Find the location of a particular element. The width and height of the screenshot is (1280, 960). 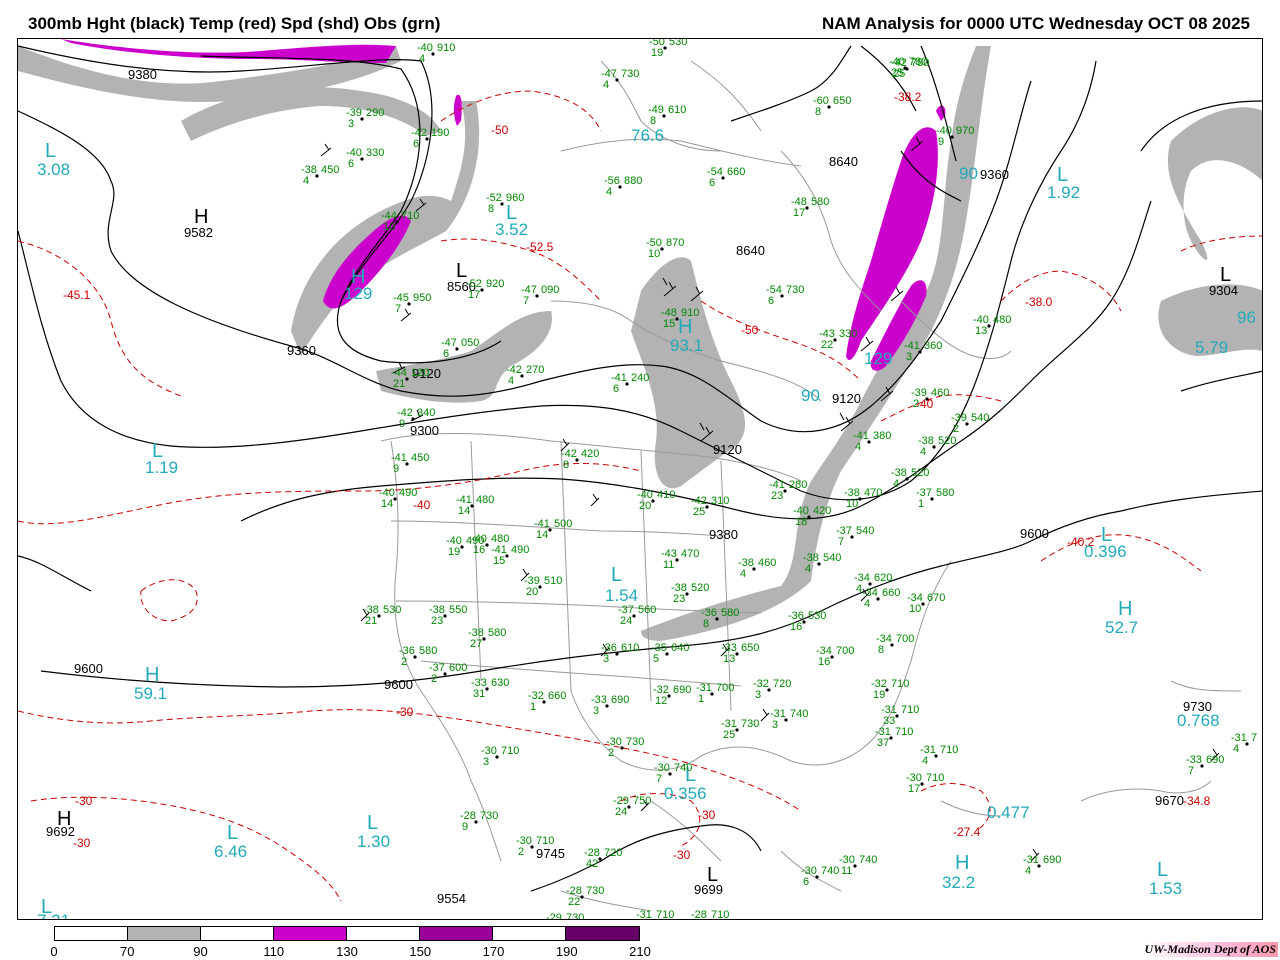

obs-dewpoint-depression: 14 is located at coordinates (464, 511).